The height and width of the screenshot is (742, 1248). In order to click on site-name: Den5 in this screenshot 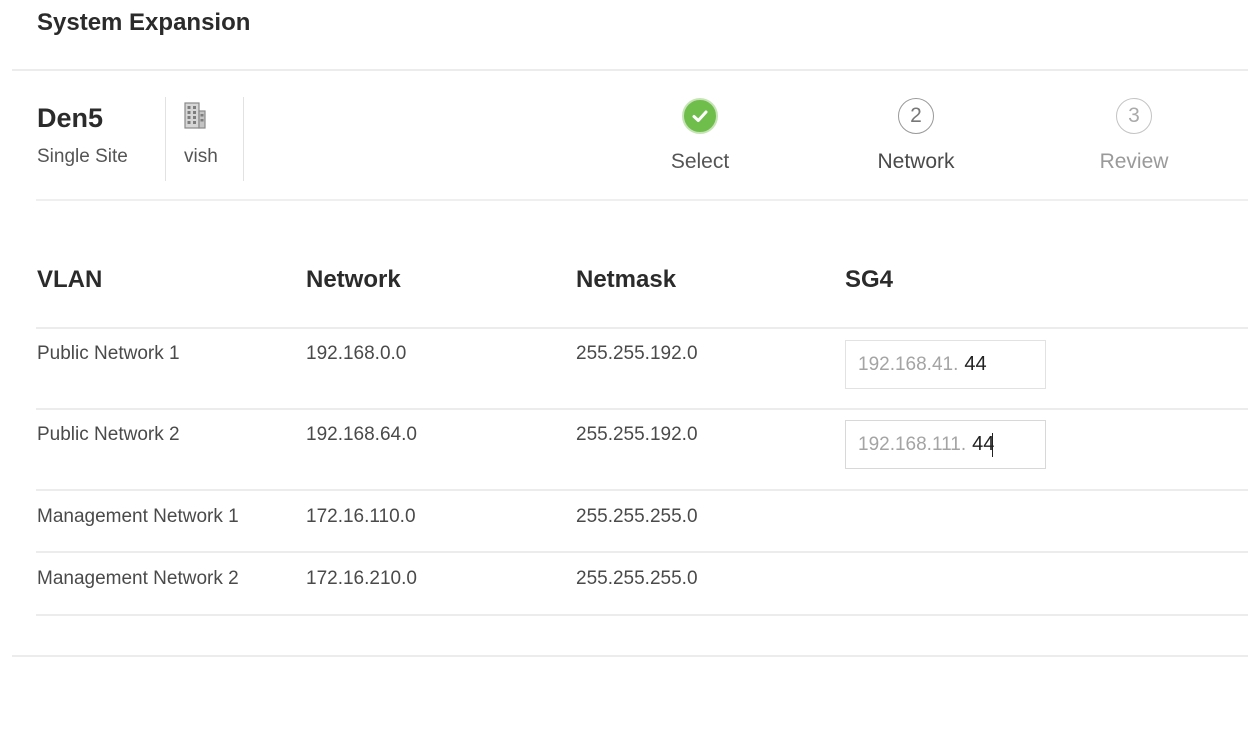, I will do `click(70, 118)`.